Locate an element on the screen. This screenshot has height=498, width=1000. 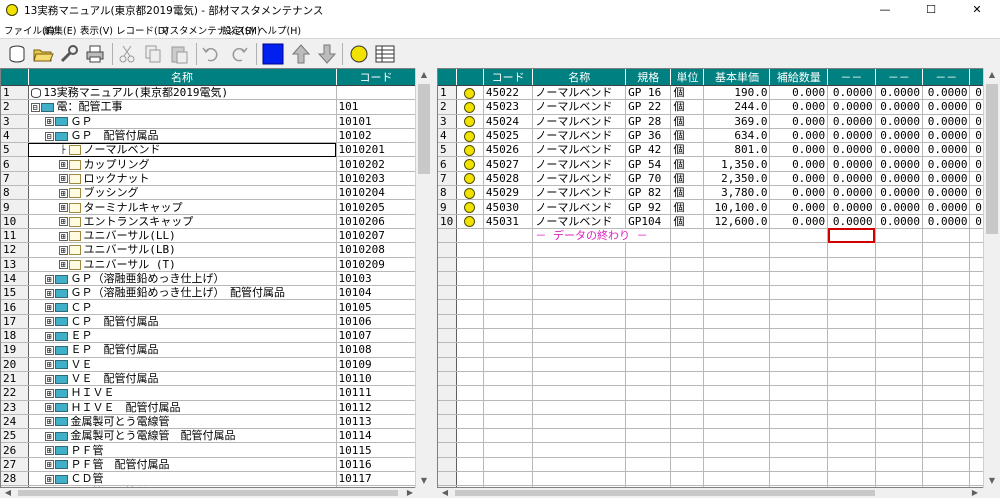
tree-node-code: 10102 is located at coordinates (376, 136).